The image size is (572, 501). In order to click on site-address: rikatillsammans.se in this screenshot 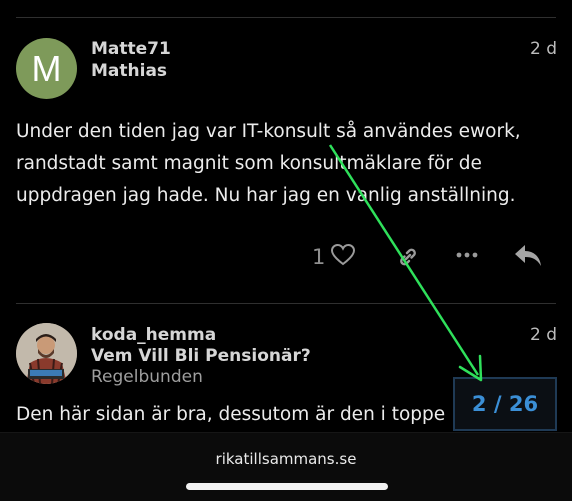, I will do `click(286, 459)`.